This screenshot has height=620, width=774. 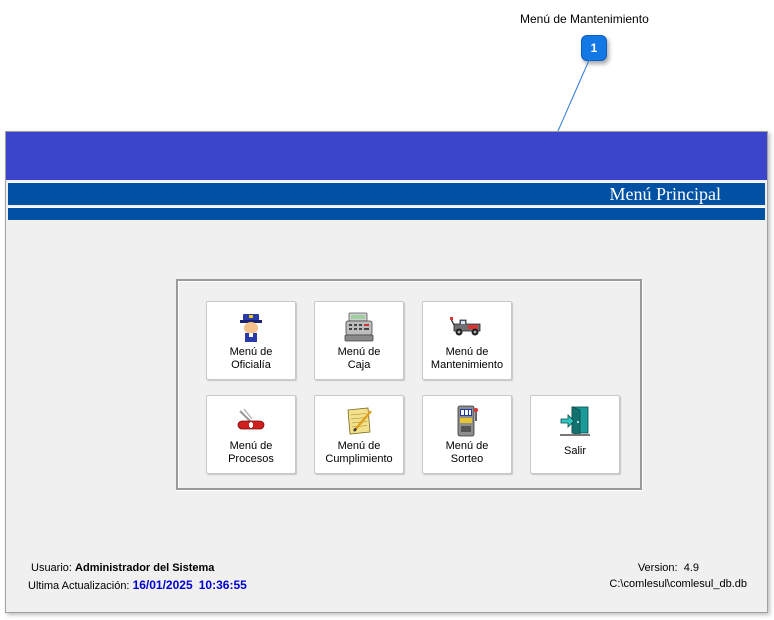 What do you see at coordinates (594, 48) in the screenshot?
I see `callout-badge: 1` at bounding box center [594, 48].